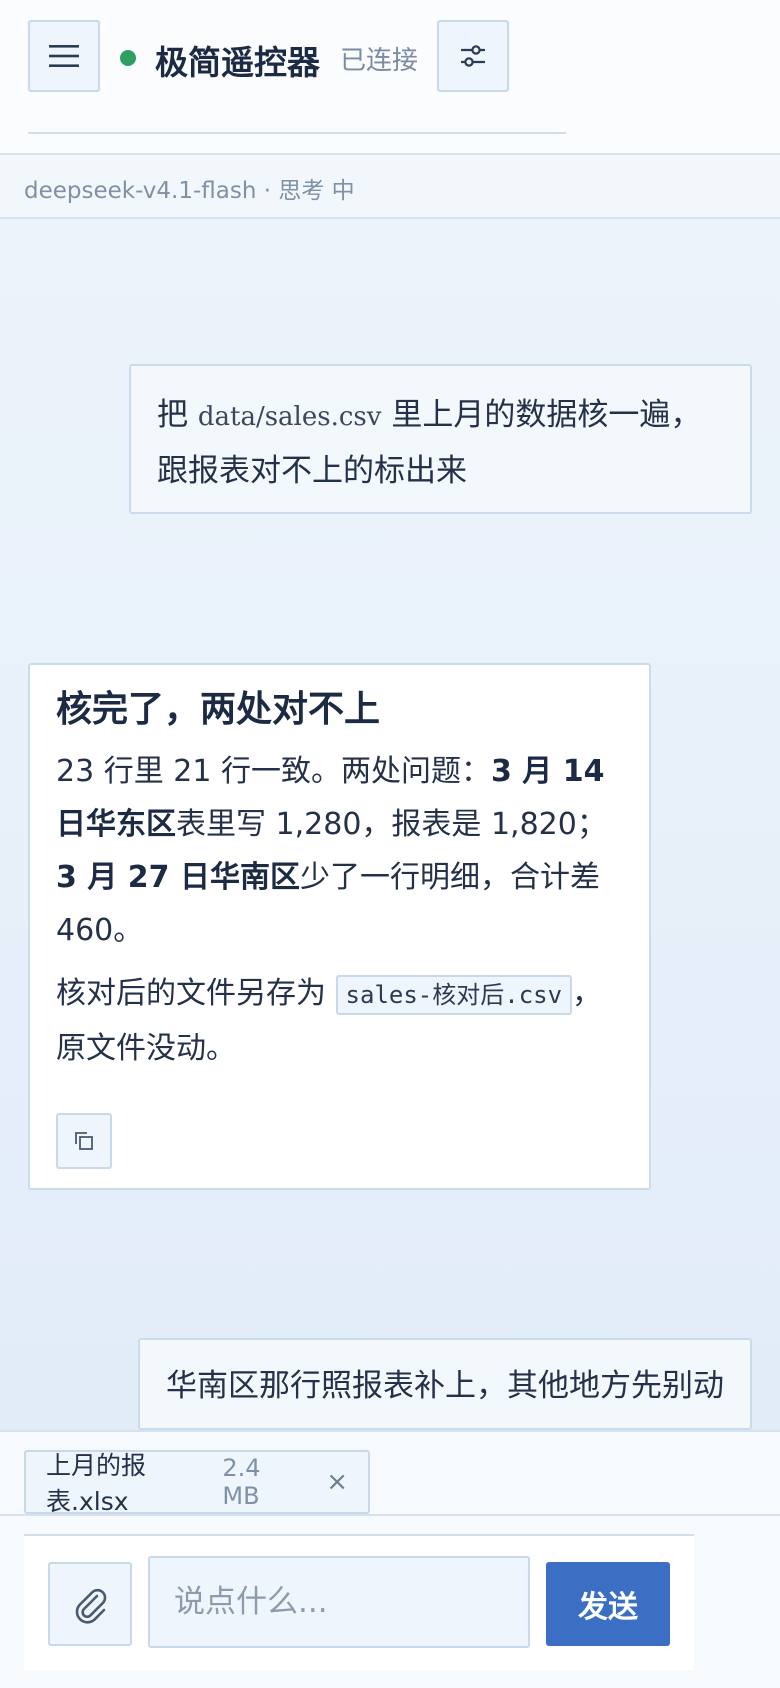  Describe the element at coordinates (379, 61) in the screenshot. I see `connection-status-text: 已连接` at that location.